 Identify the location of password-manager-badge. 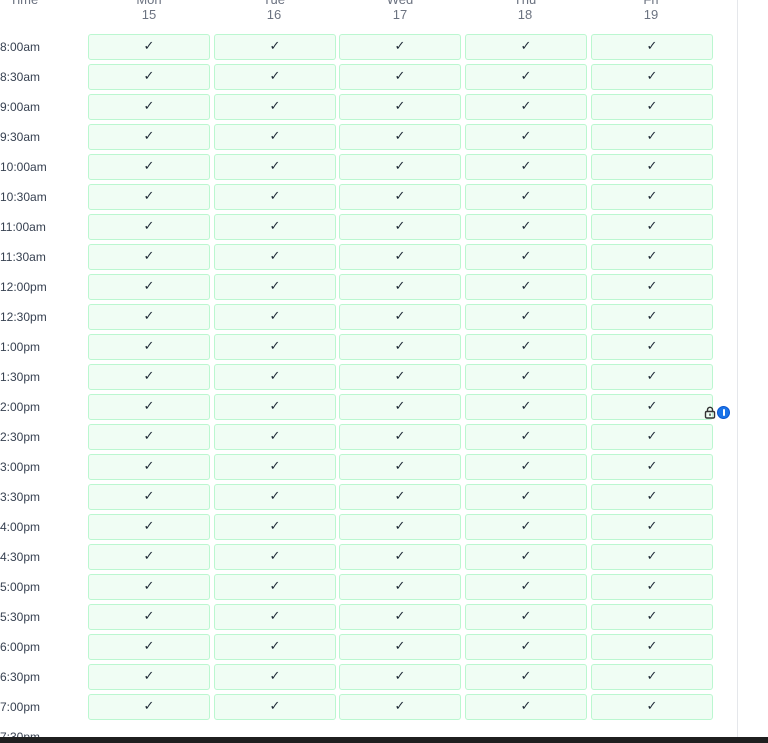
(718, 412).